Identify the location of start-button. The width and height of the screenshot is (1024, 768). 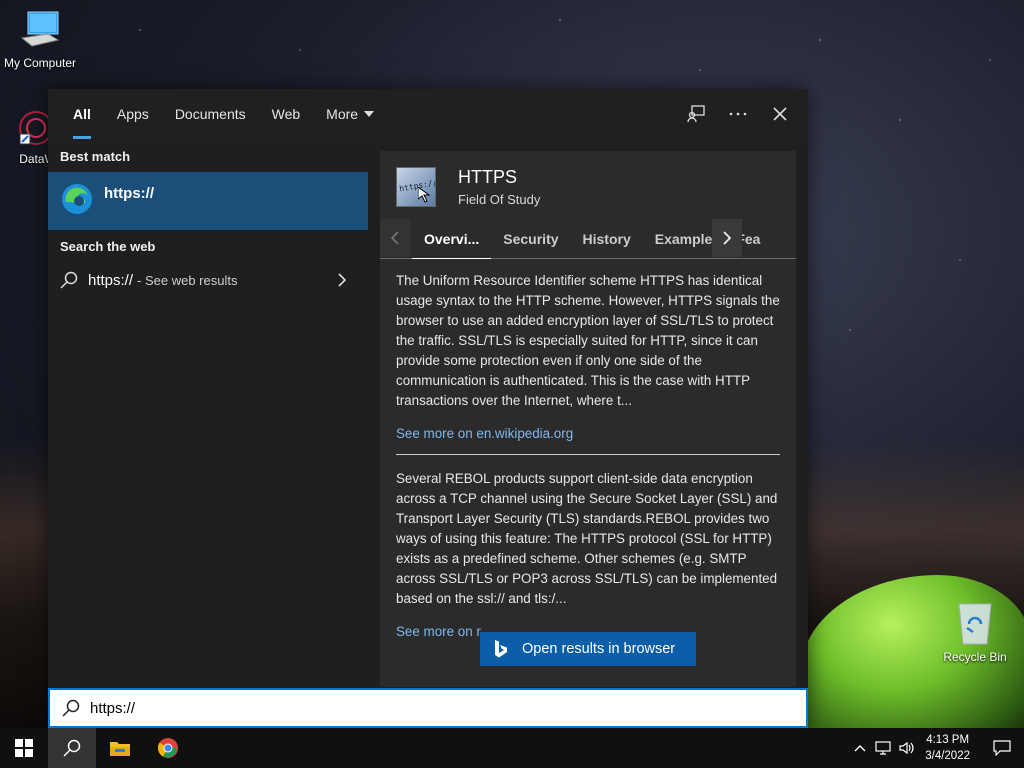
(24, 748).